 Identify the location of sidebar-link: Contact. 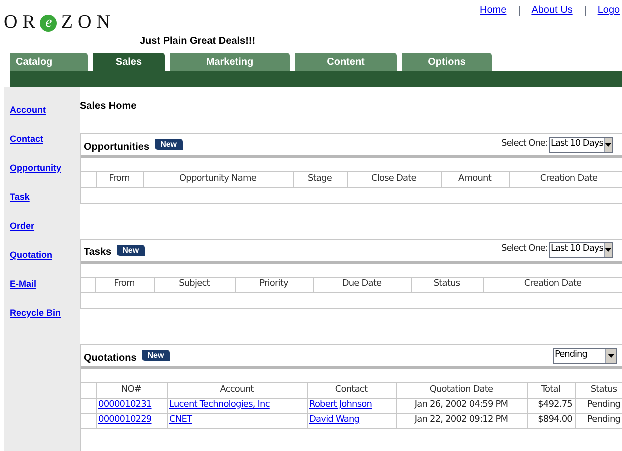
(45, 139).